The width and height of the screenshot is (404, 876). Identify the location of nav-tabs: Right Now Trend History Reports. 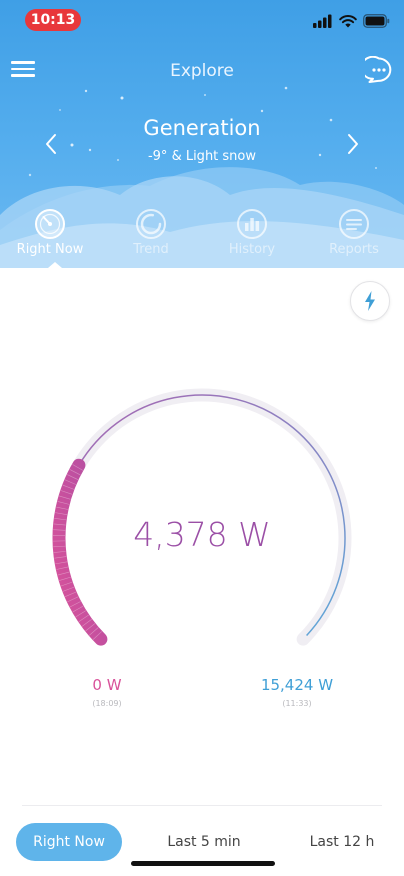
(202, 236).